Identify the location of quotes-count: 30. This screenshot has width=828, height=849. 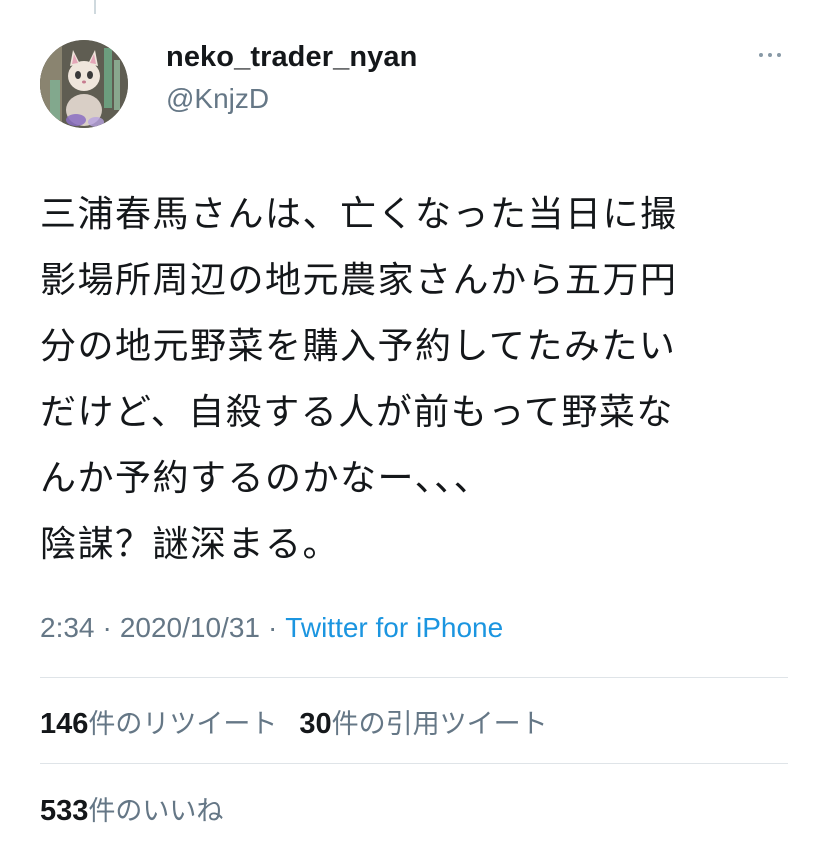
(315, 724).